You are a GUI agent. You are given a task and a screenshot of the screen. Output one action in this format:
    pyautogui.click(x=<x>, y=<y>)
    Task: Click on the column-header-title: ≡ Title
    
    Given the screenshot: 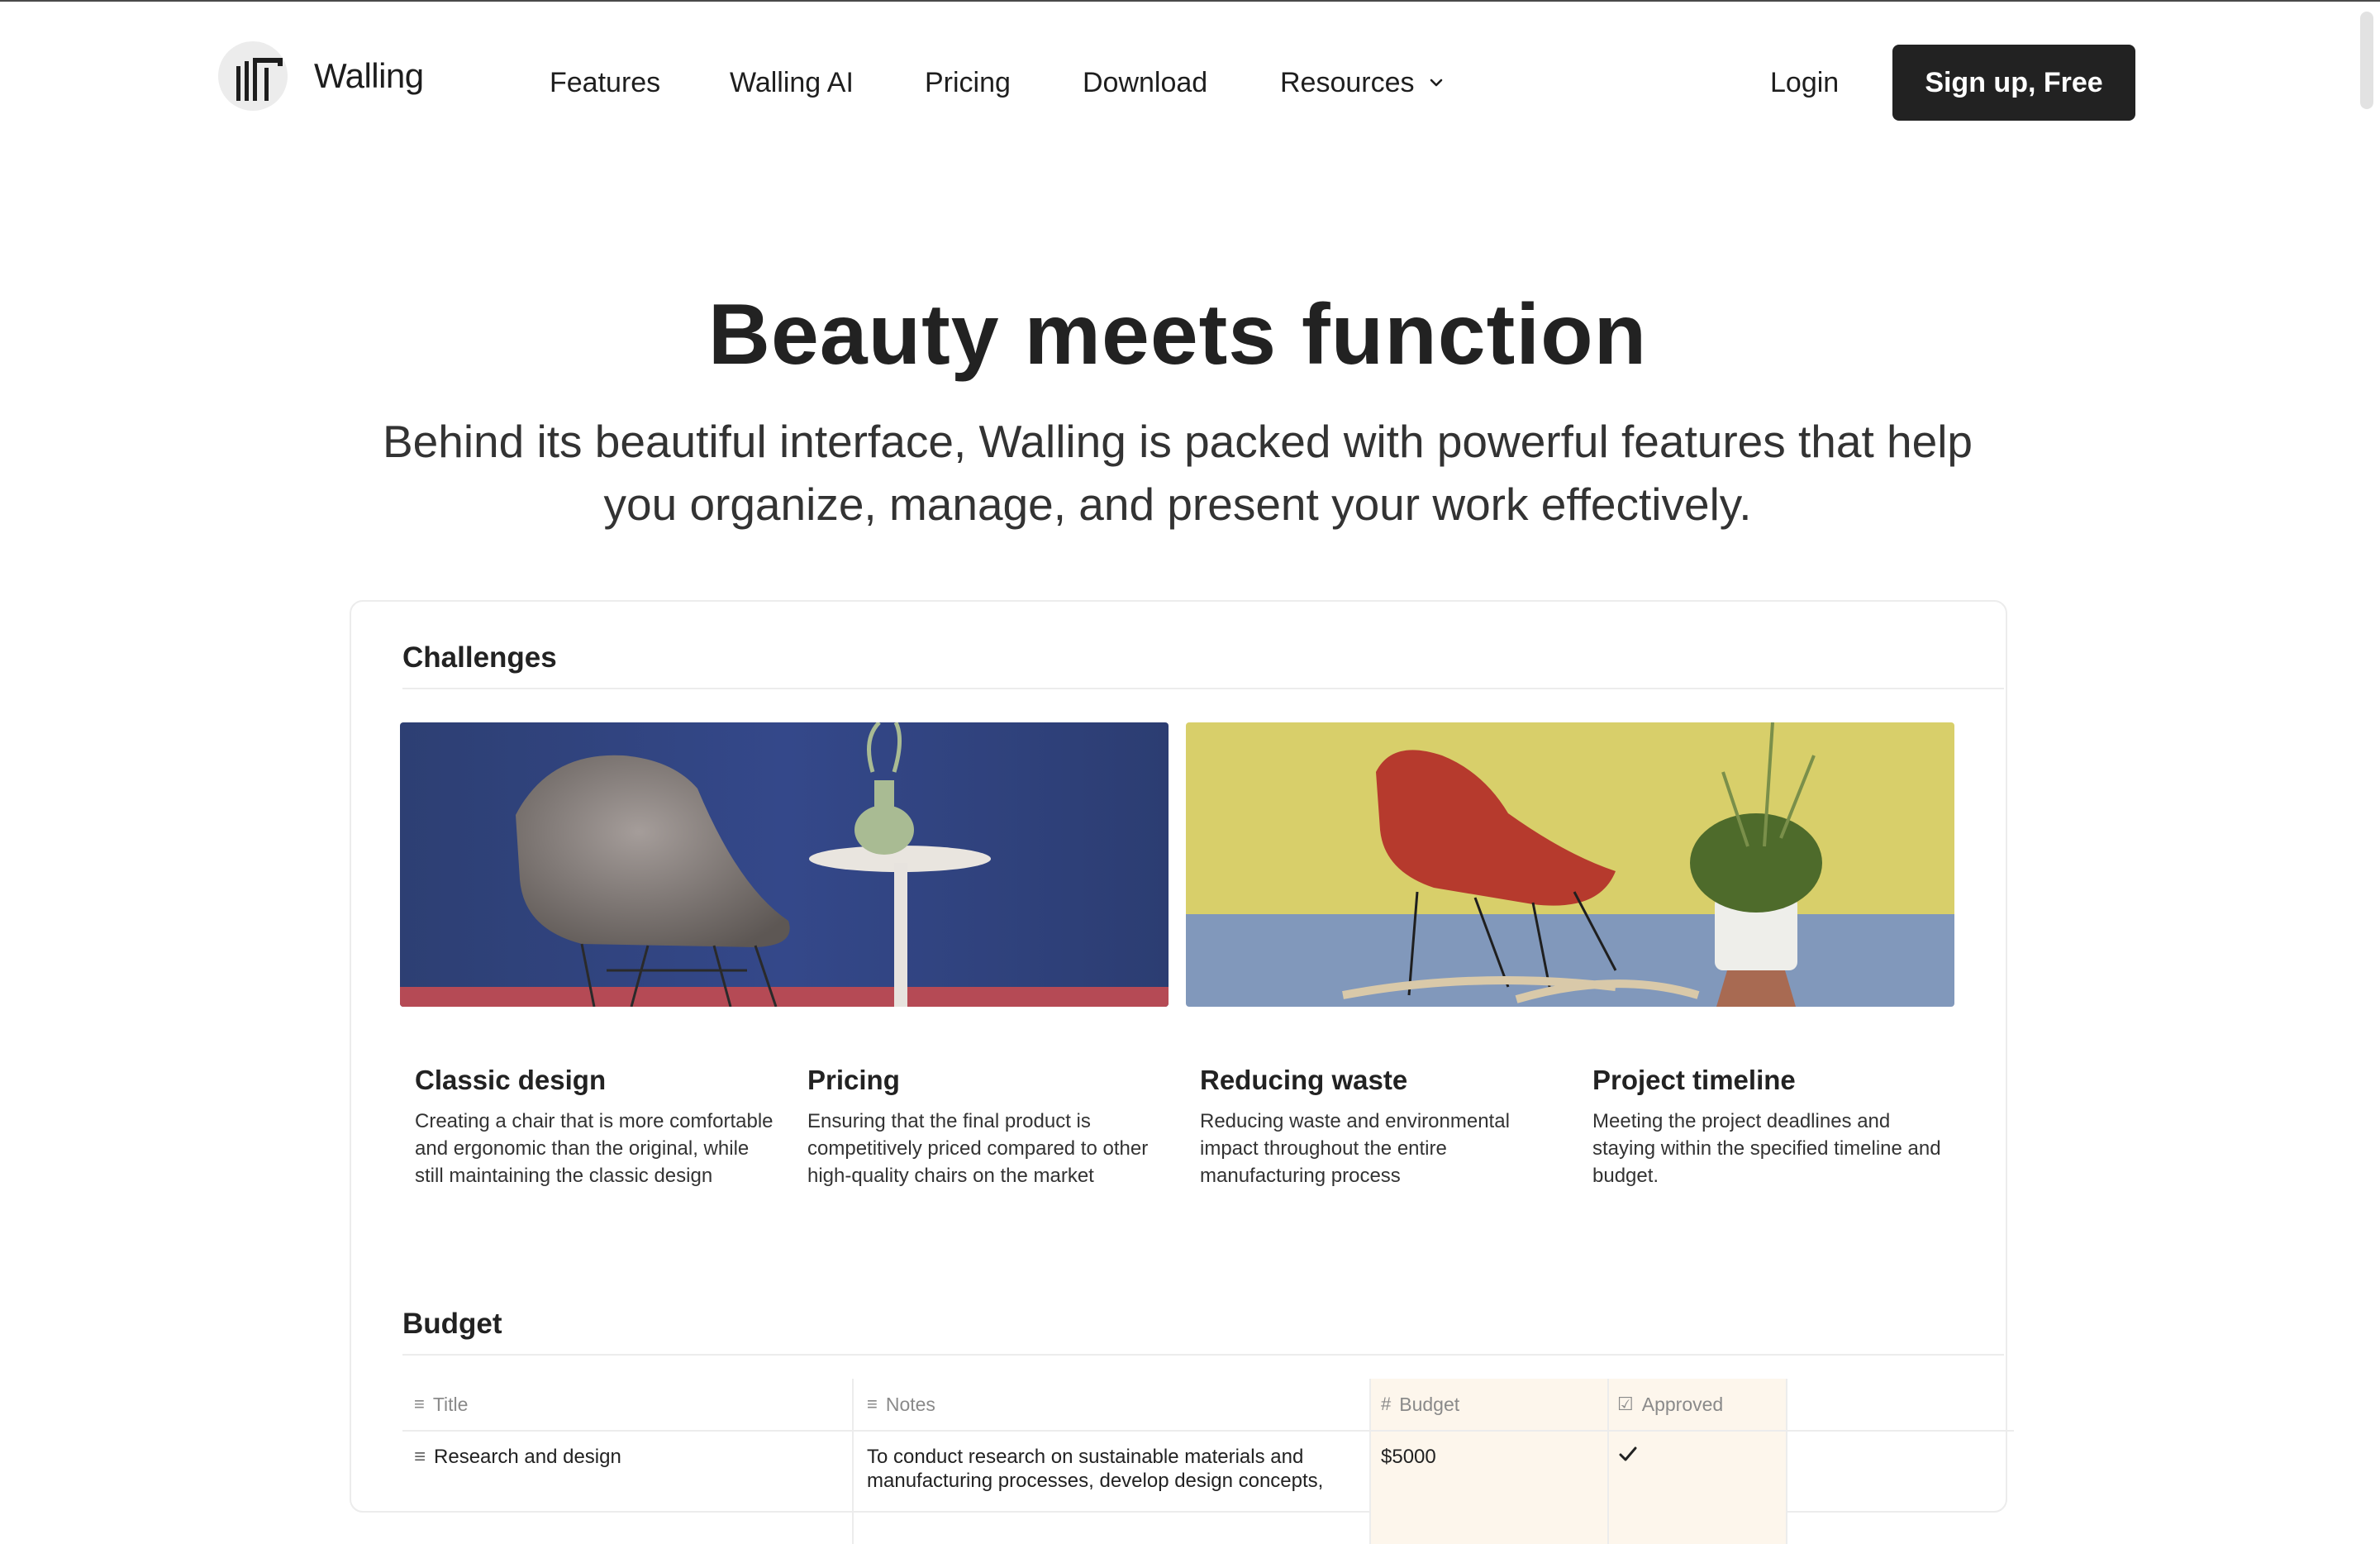 What is the action you would take?
    pyautogui.click(x=441, y=1405)
    